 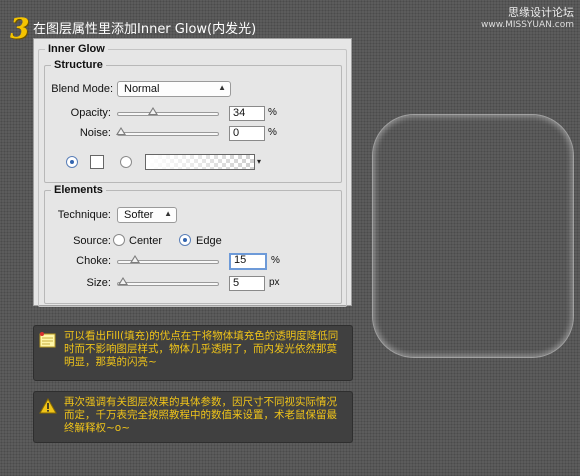 I want to click on source-center-radio, so click(x=119, y=240).